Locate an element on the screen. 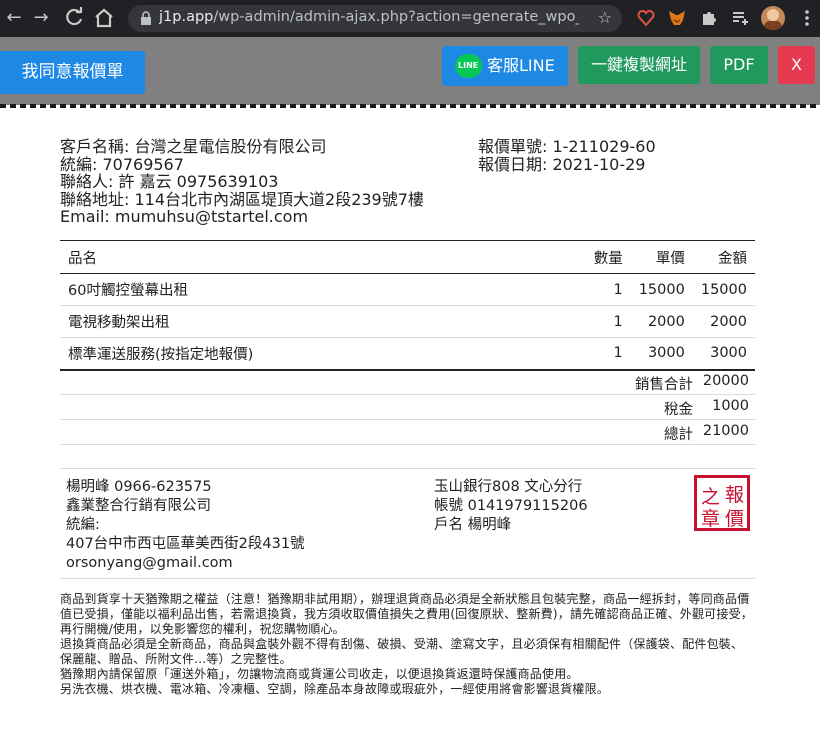 This screenshot has height=729, width=820. col-qty-header: 數量 is located at coordinates (604, 257).